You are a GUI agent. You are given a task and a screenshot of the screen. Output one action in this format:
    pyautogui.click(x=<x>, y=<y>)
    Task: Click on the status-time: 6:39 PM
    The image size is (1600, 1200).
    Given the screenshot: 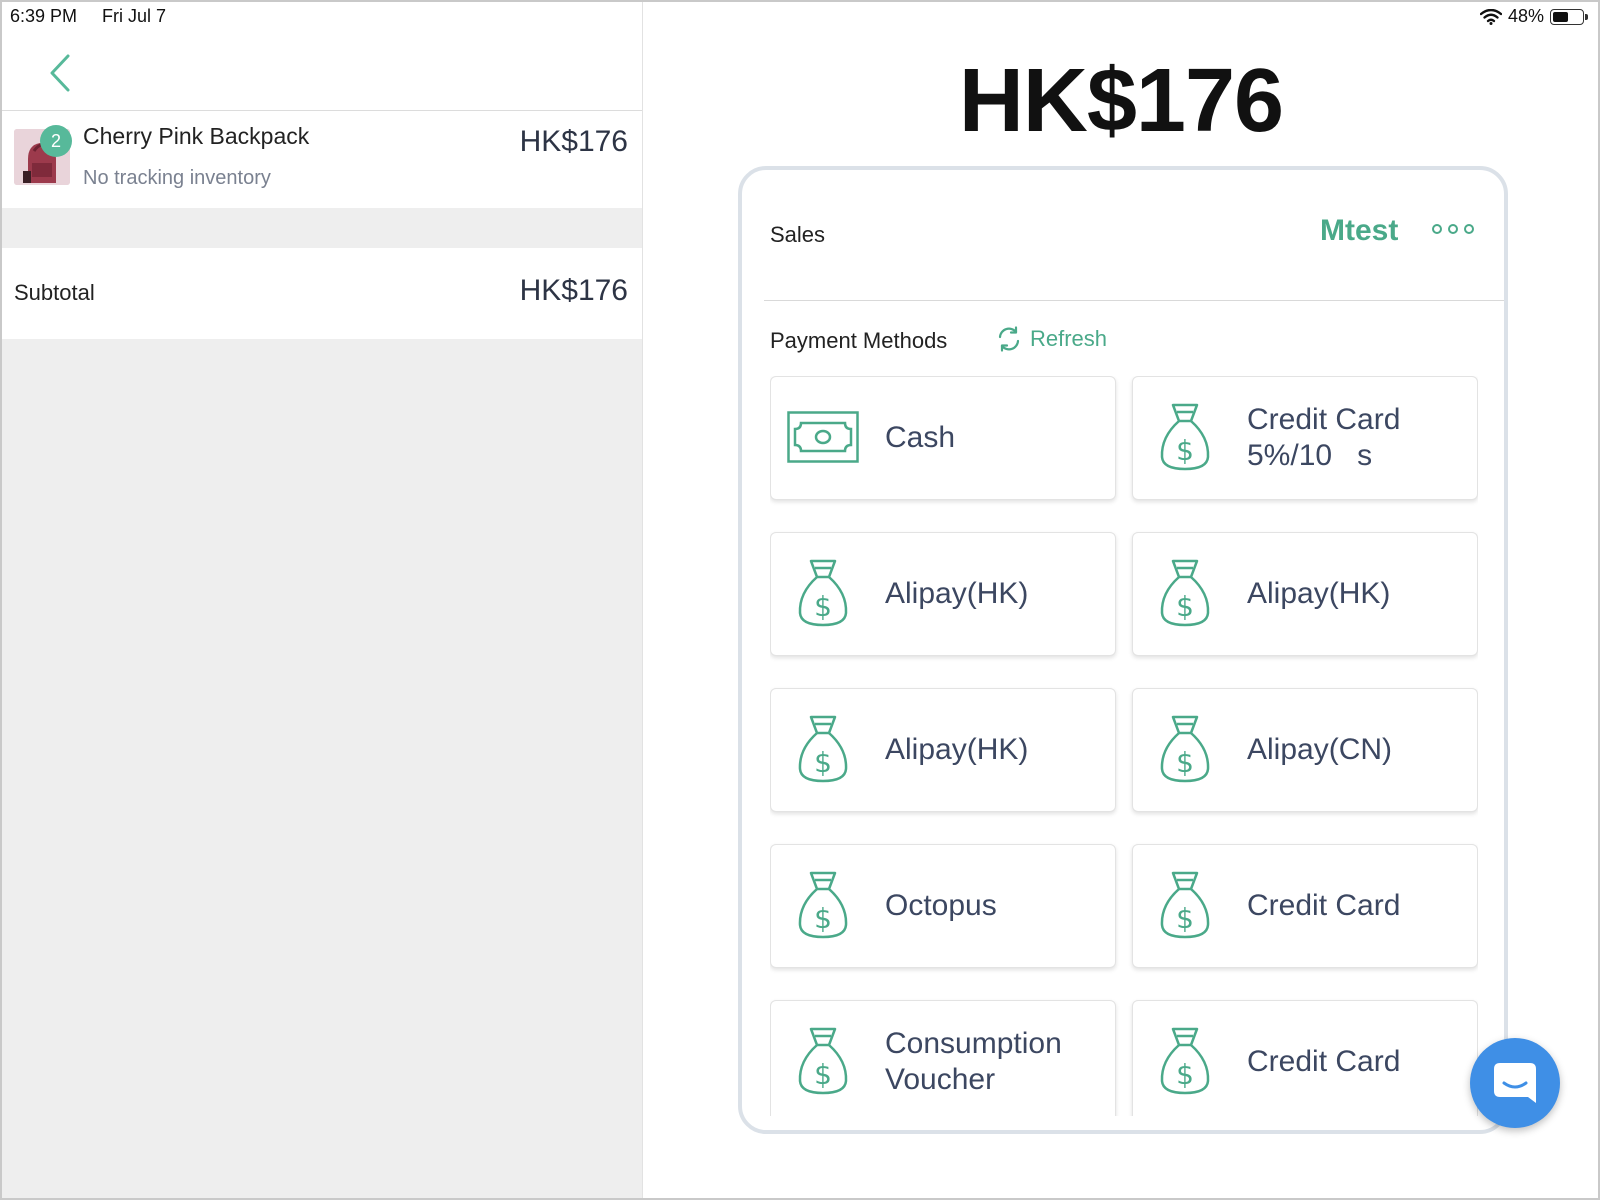 What is the action you would take?
    pyautogui.click(x=44, y=16)
    